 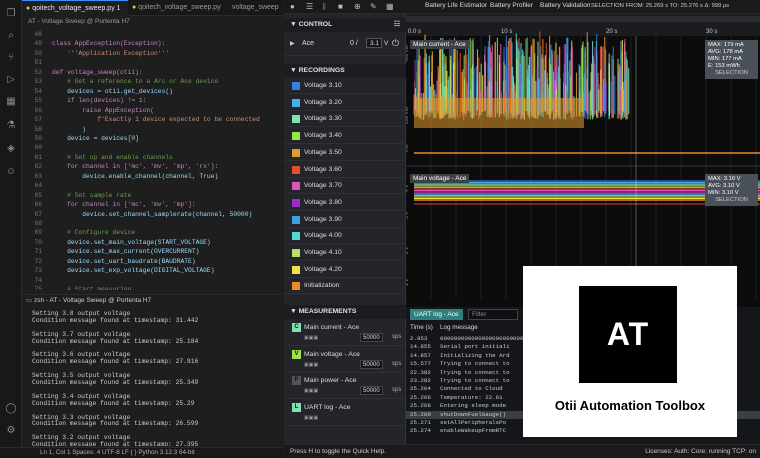 I want to click on measurement-item: L UART log - Ace ▣▣▣, so click(x=345, y=413).